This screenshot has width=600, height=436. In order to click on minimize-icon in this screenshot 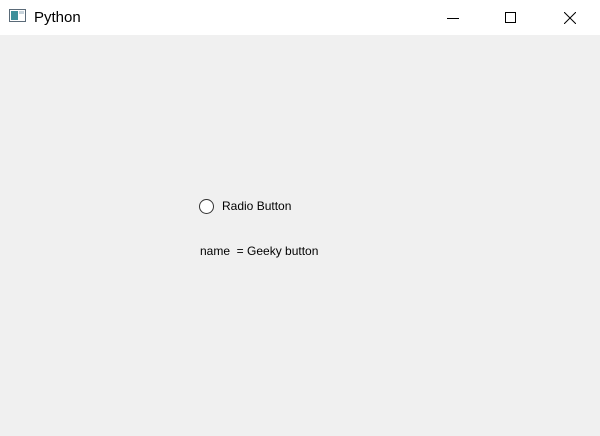, I will do `click(453, 18)`.